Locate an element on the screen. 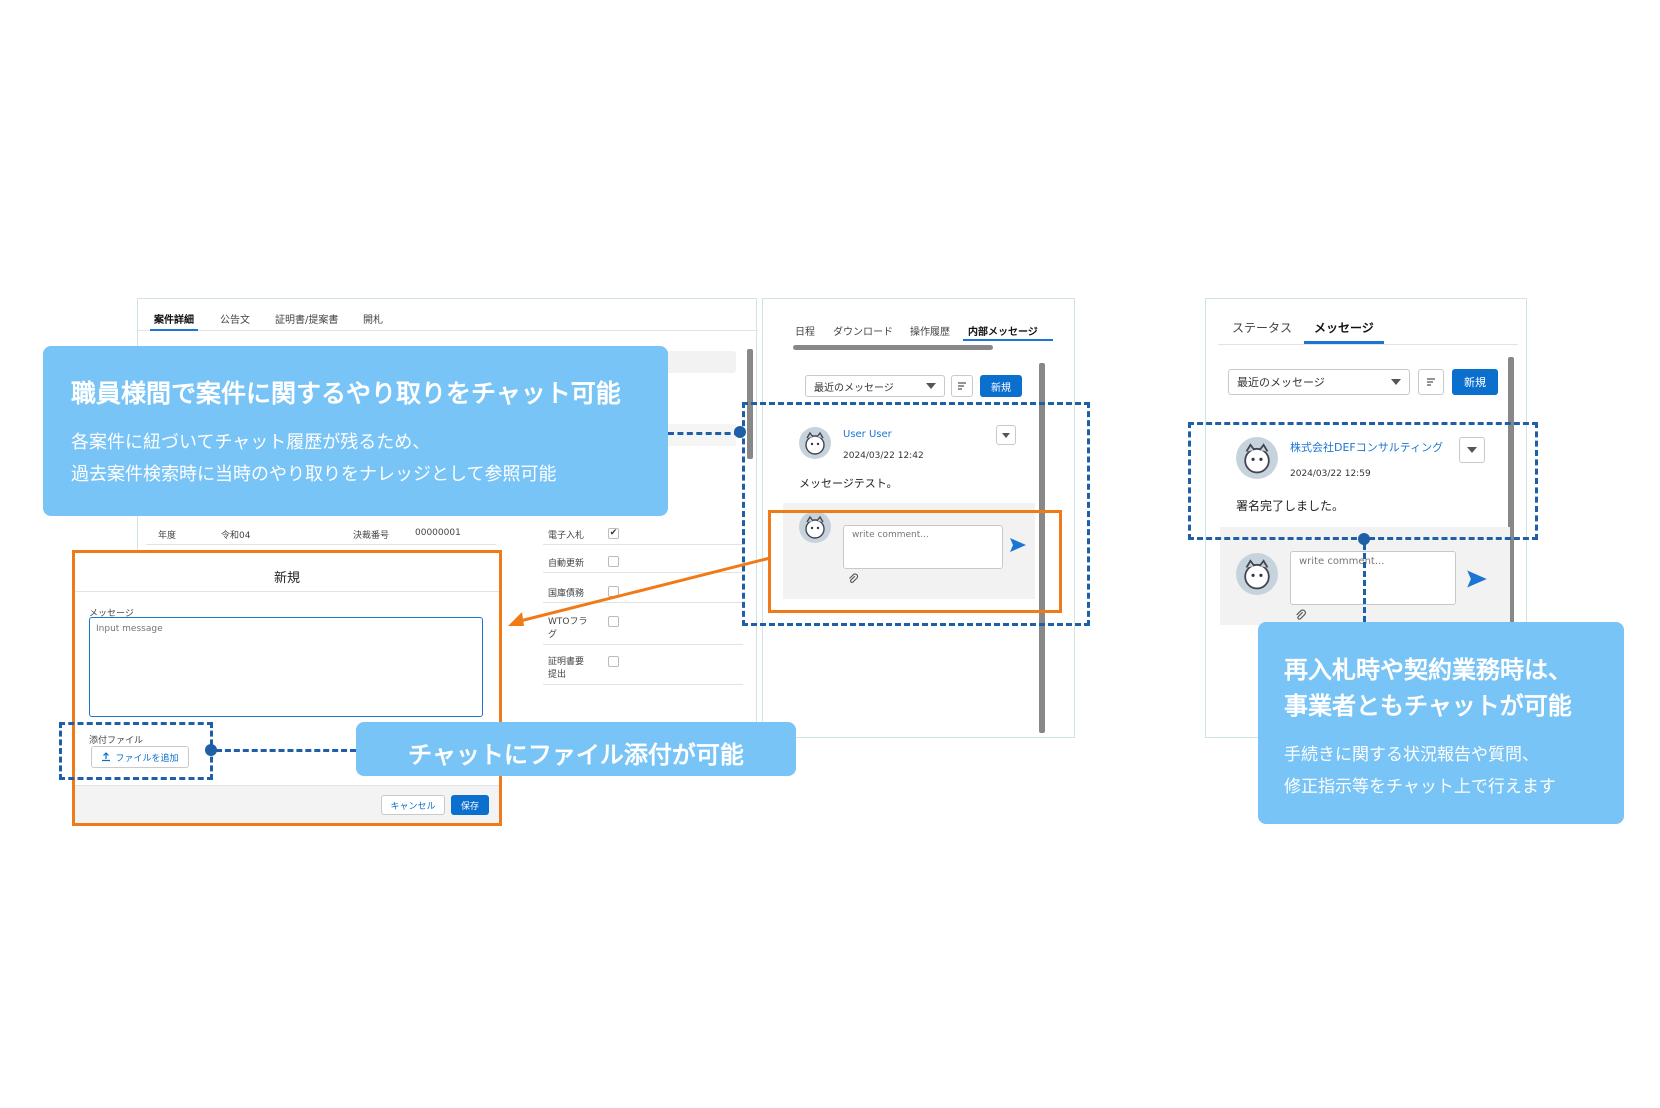  callout-title: 事業者ともチャットが可能 is located at coordinates (1428, 706).